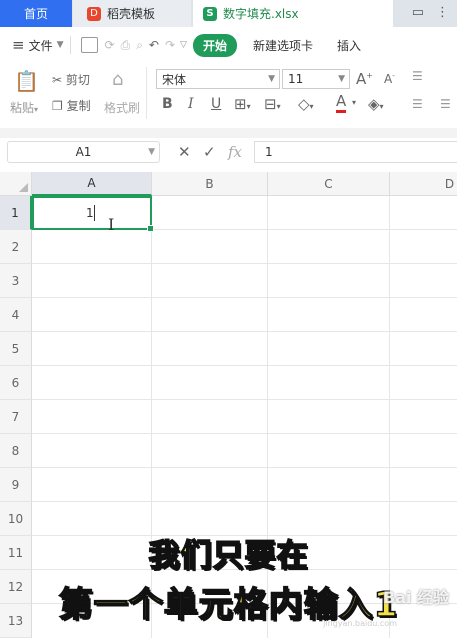 The height and width of the screenshot is (638, 457). What do you see at coordinates (272, 104) in the screenshot?
I see `merge-cells-icon: ⊟▾` at bounding box center [272, 104].